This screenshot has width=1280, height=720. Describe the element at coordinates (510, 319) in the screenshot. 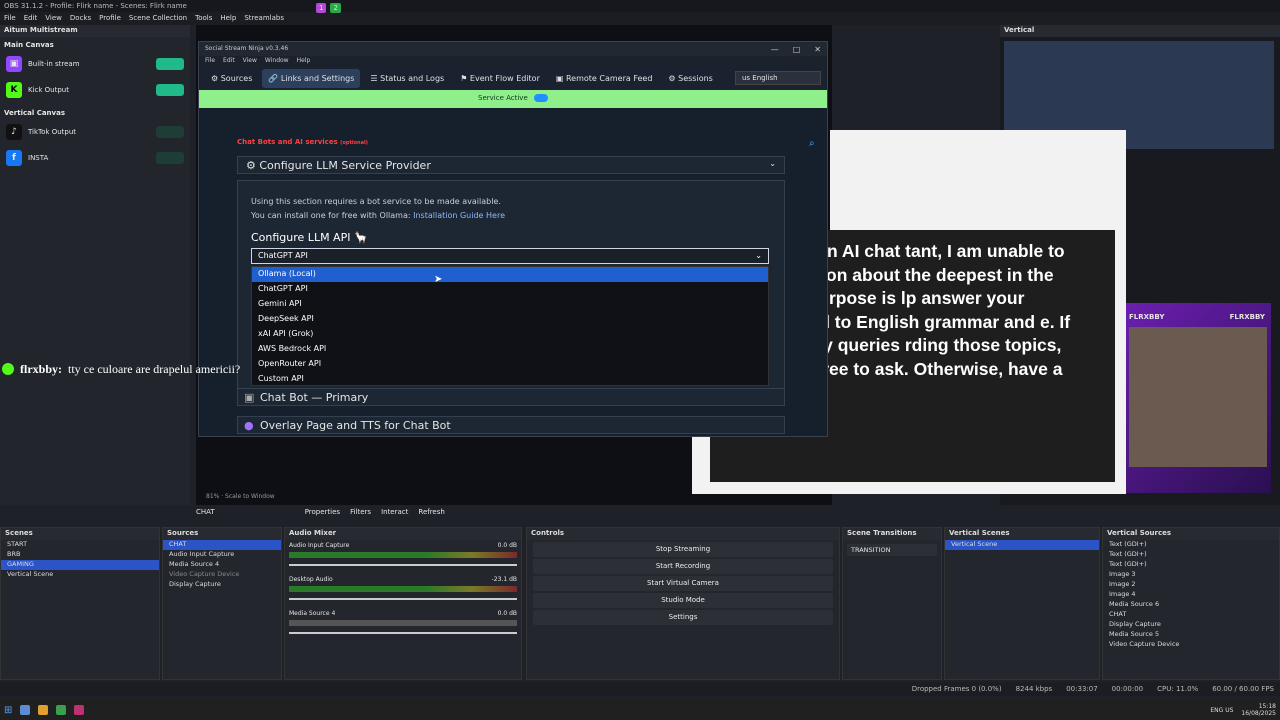

I see `option-deepseek: DeepSeek API` at that location.